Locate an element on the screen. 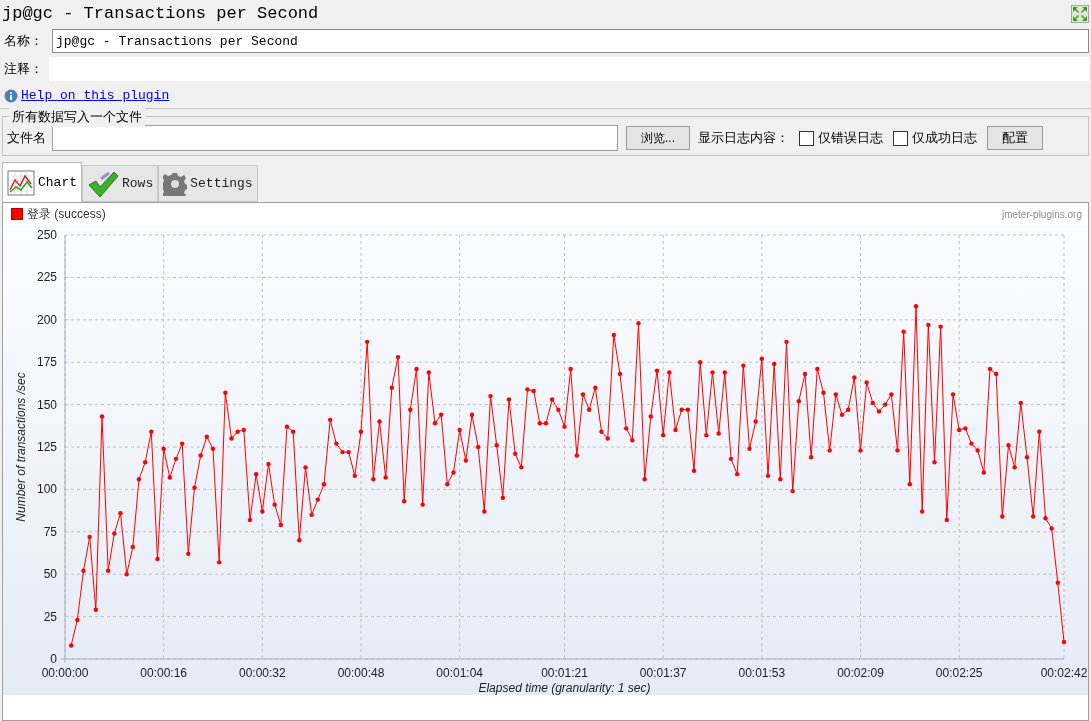 This screenshot has width=1091, height=721. legend-label: 登录 (success) is located at coordinates (66, 214).